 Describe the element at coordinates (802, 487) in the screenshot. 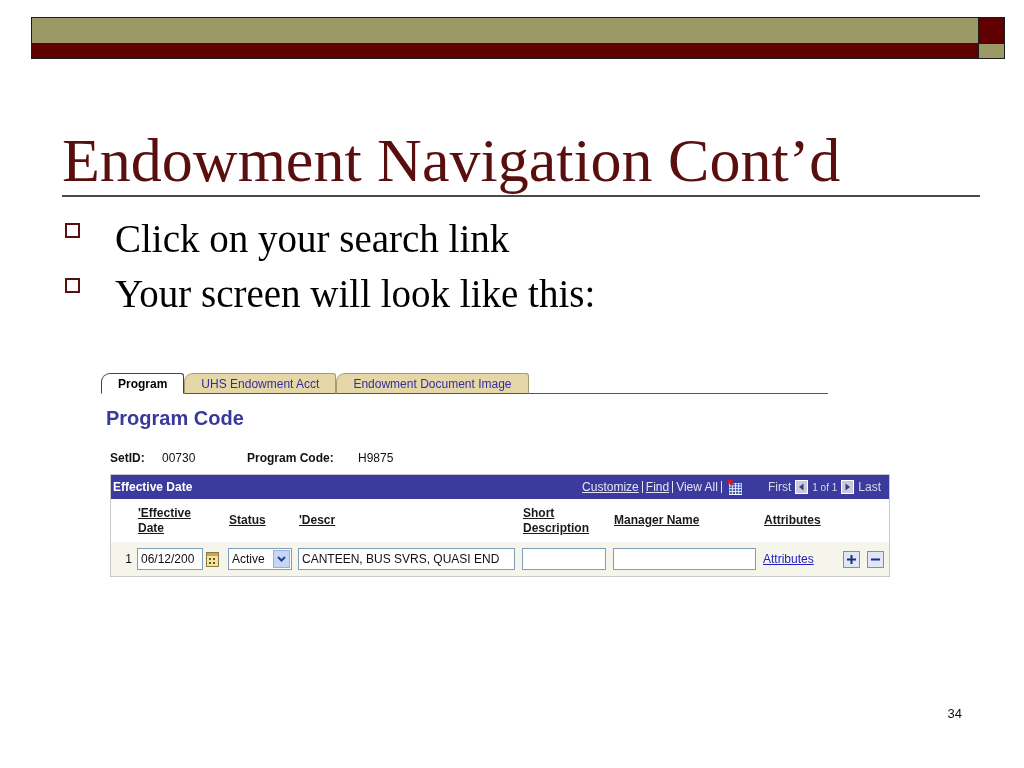

I see `previous-page-icon` at that location.